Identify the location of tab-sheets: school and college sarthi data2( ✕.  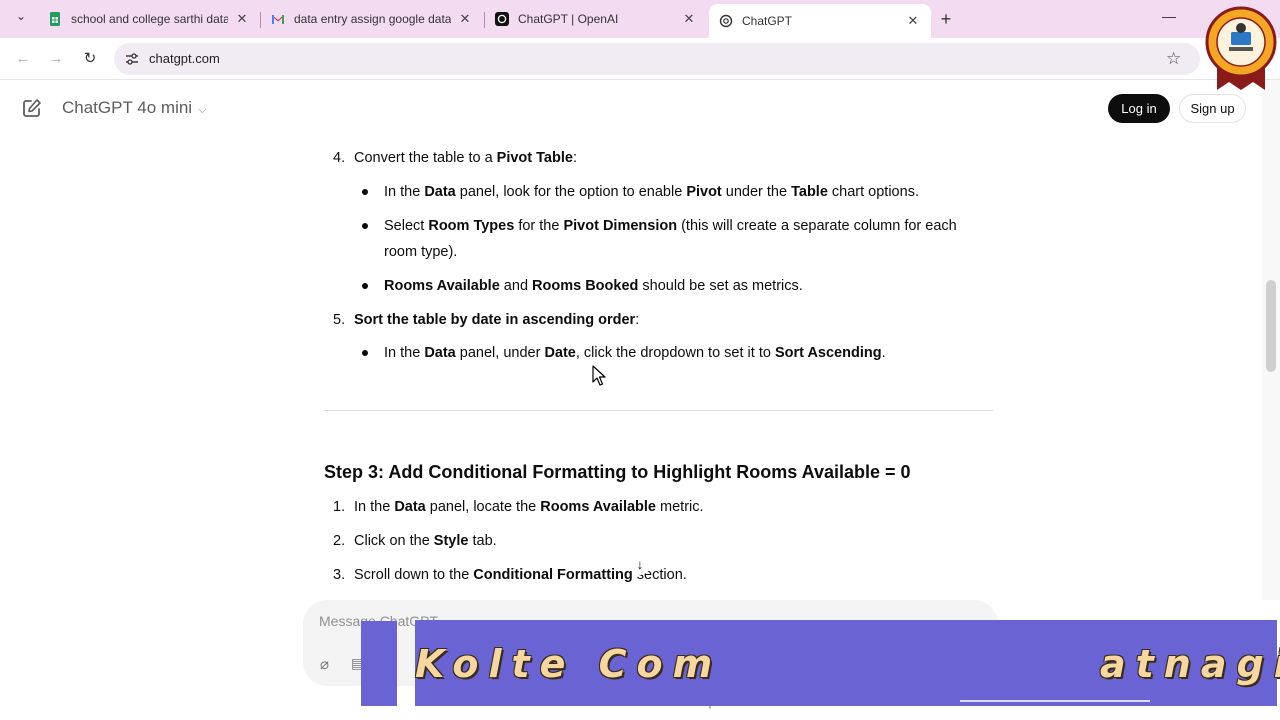
(149, 19).